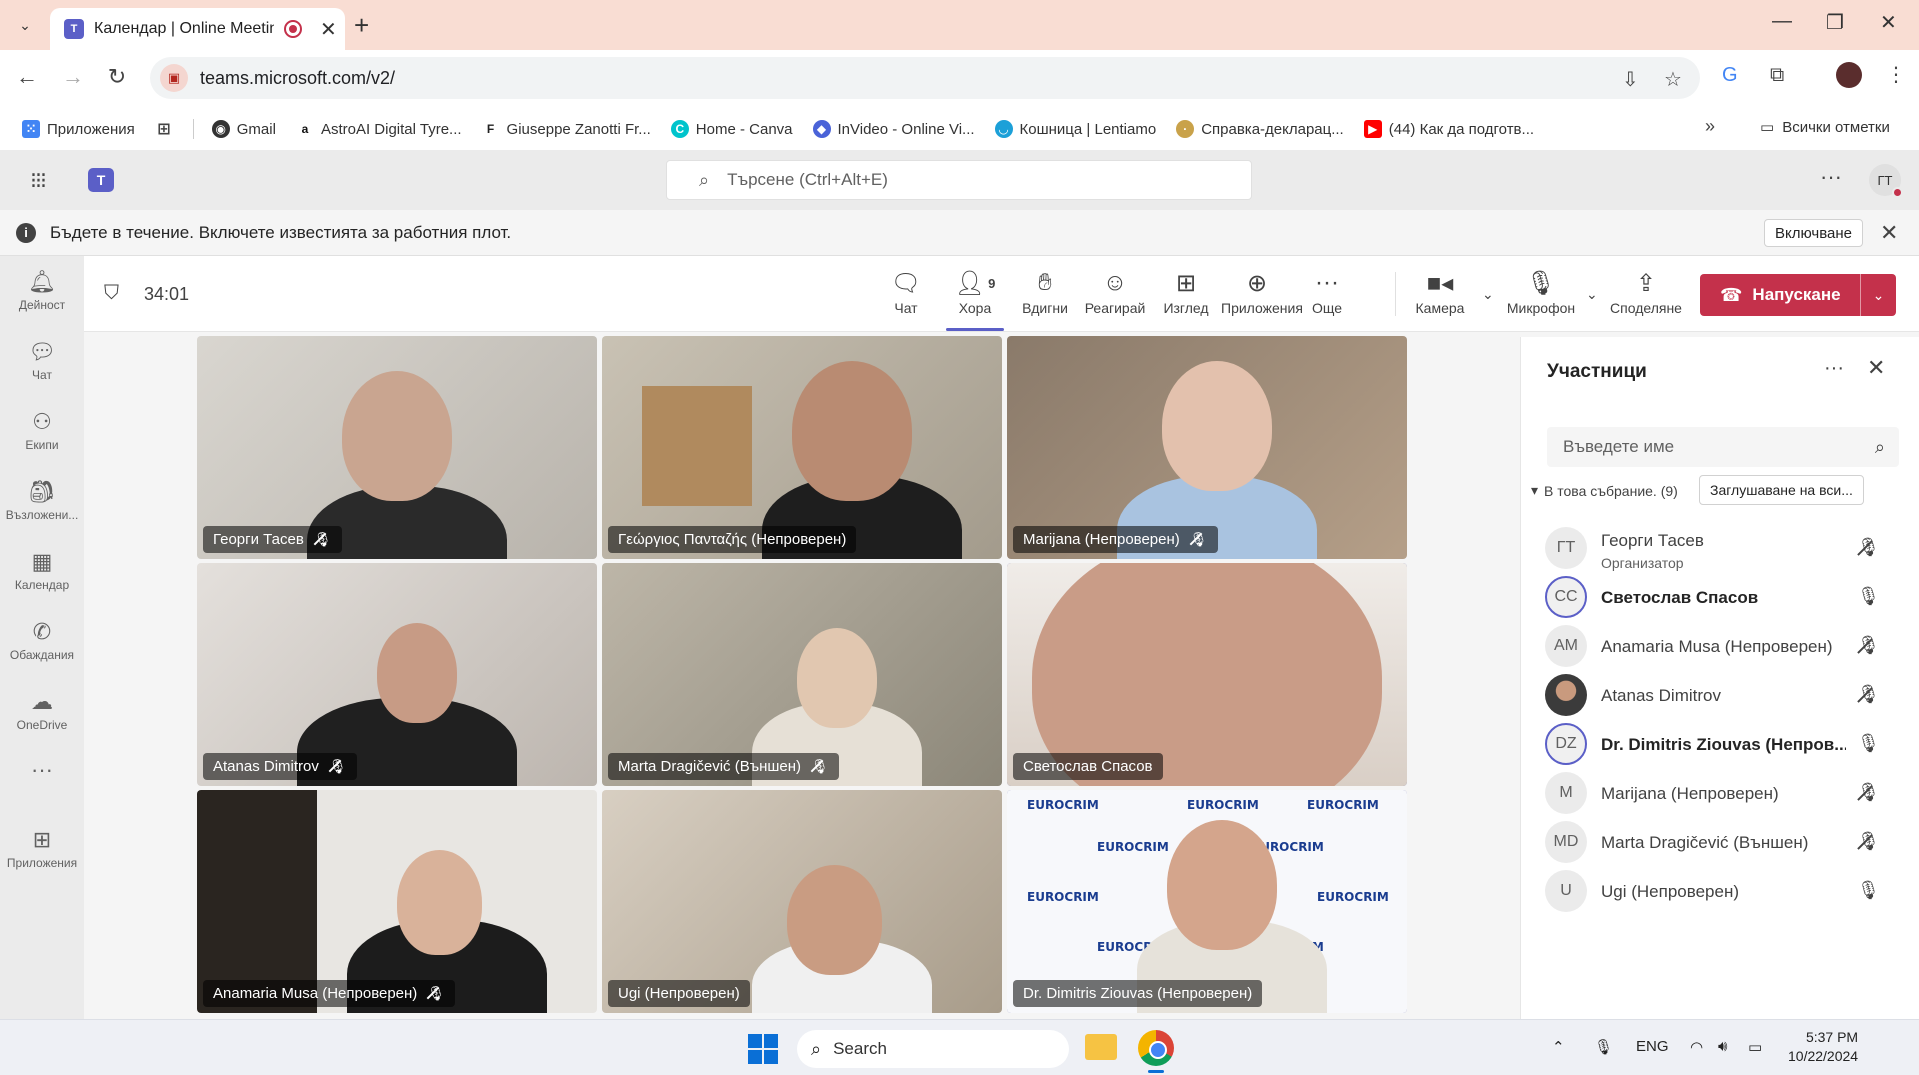 This screenshot has height=1075, width=1919. Describe the element at coordinates (297, 78) in the screenshot. I see `url-text: teams.microsoft.com/v2/` at that location.